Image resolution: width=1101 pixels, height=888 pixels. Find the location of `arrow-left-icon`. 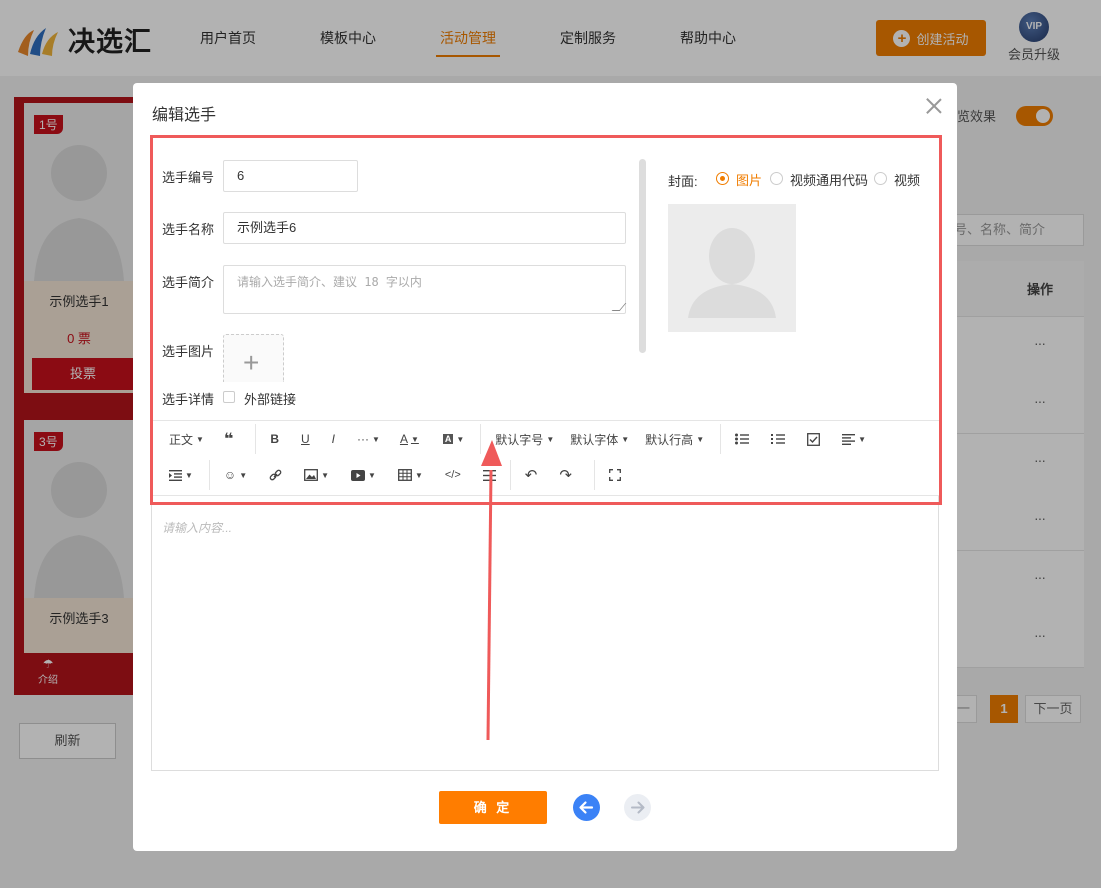

arrow-left-icon is located at coordinates (586, 807).